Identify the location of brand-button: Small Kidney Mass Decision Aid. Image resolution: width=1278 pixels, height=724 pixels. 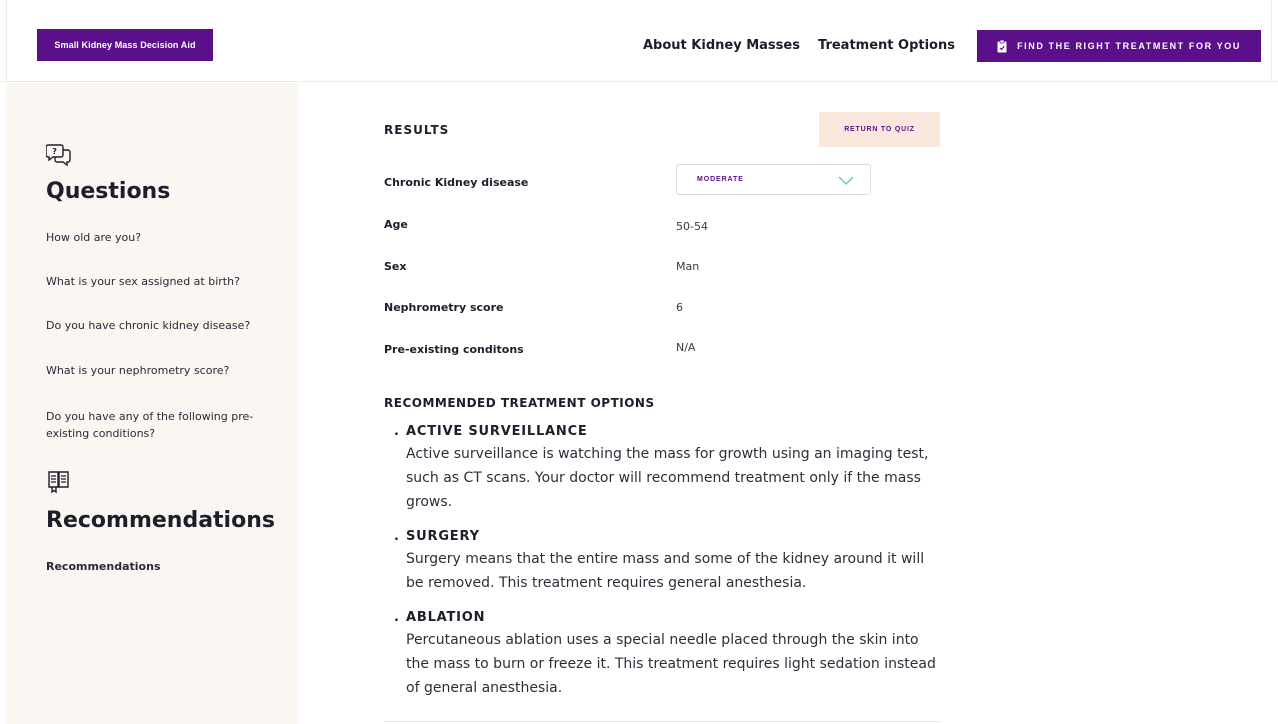
(125, 45).